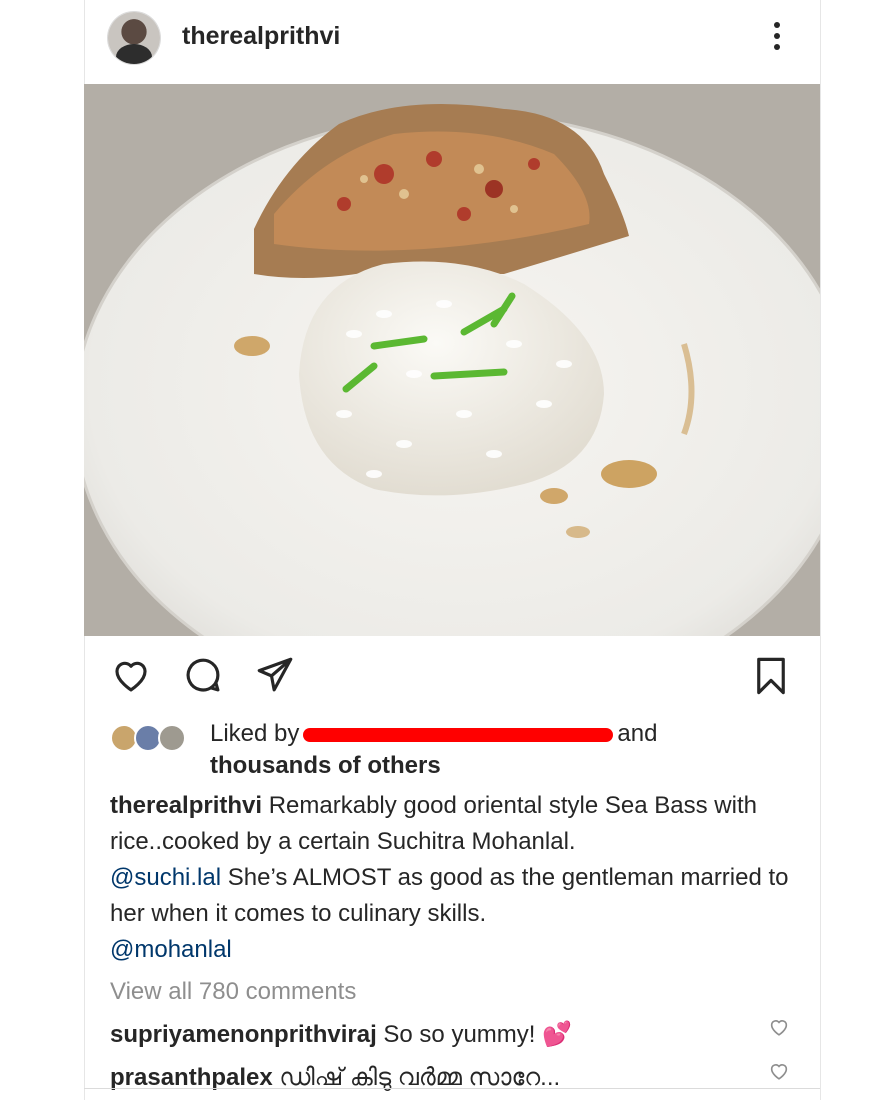 The image size is (875, 1100). What do you see at coordinates (134, 38) in the screenshot?
I see `avatar` at bounding box center [134, 38].